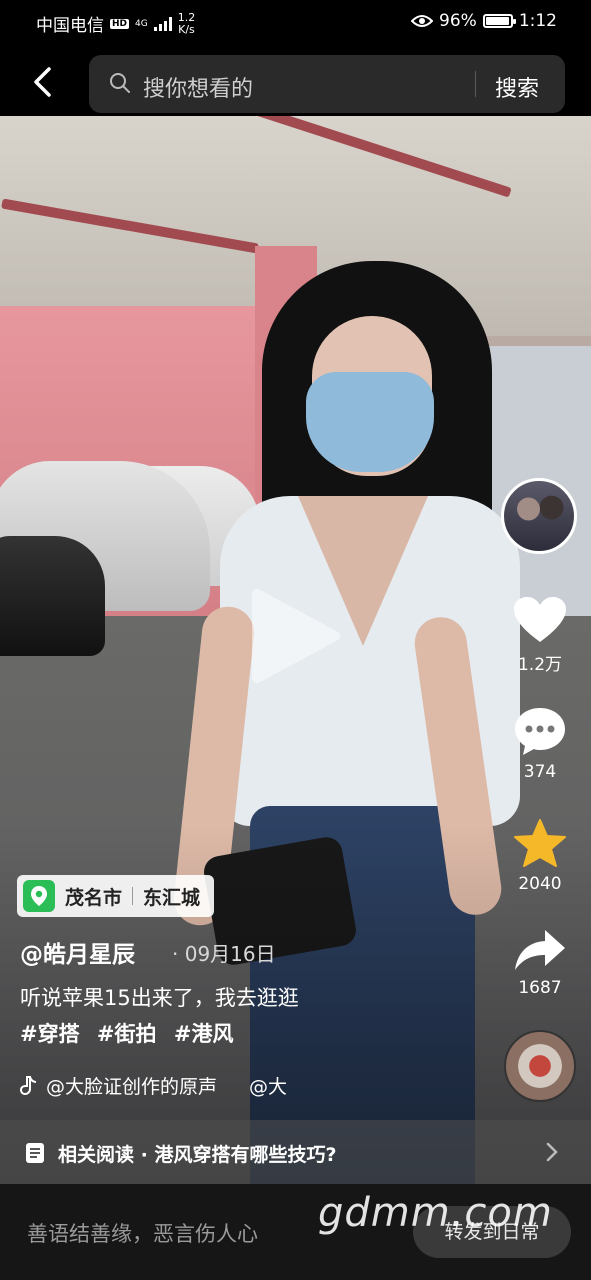 Image resolution: width=591 pixels, height=1280 pixels. Describe the element at coordinates (435, 1213) in the screenshot. I see `watermark-logo: gdmm.com` at that location.